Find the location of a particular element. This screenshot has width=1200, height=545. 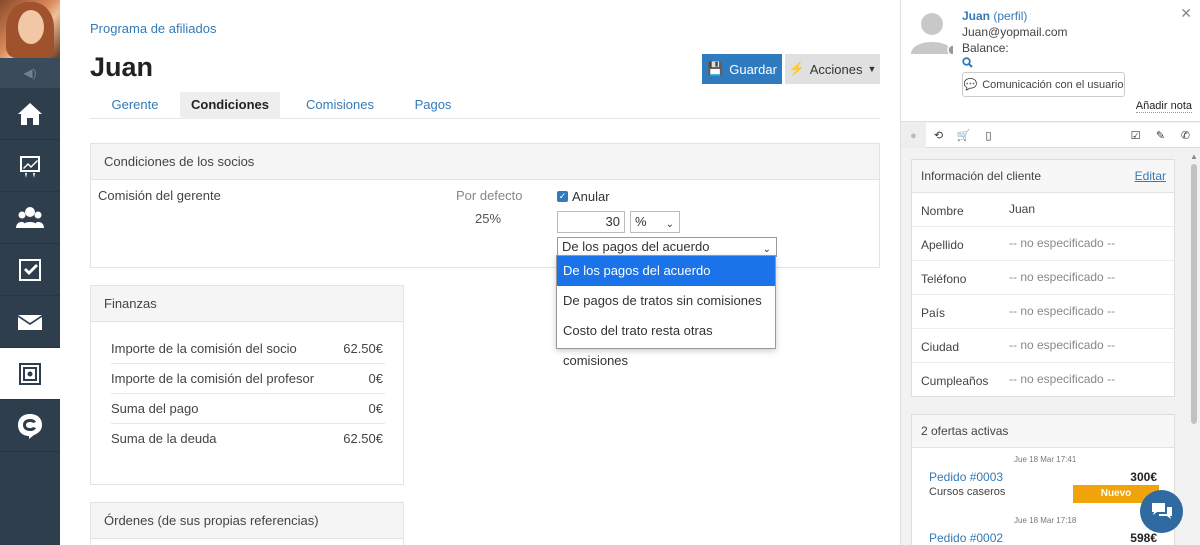

customer-email: Juan@yopmail.com is located at coordinates (1015, 32).